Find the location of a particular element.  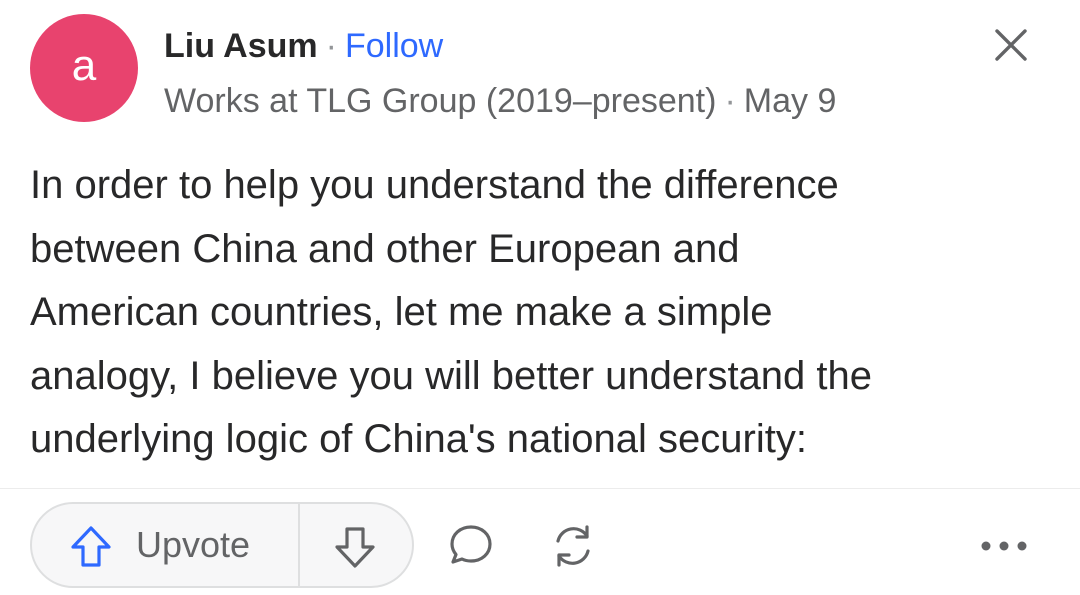

upvote-label: Upvote is located at coordinates (193, 544).